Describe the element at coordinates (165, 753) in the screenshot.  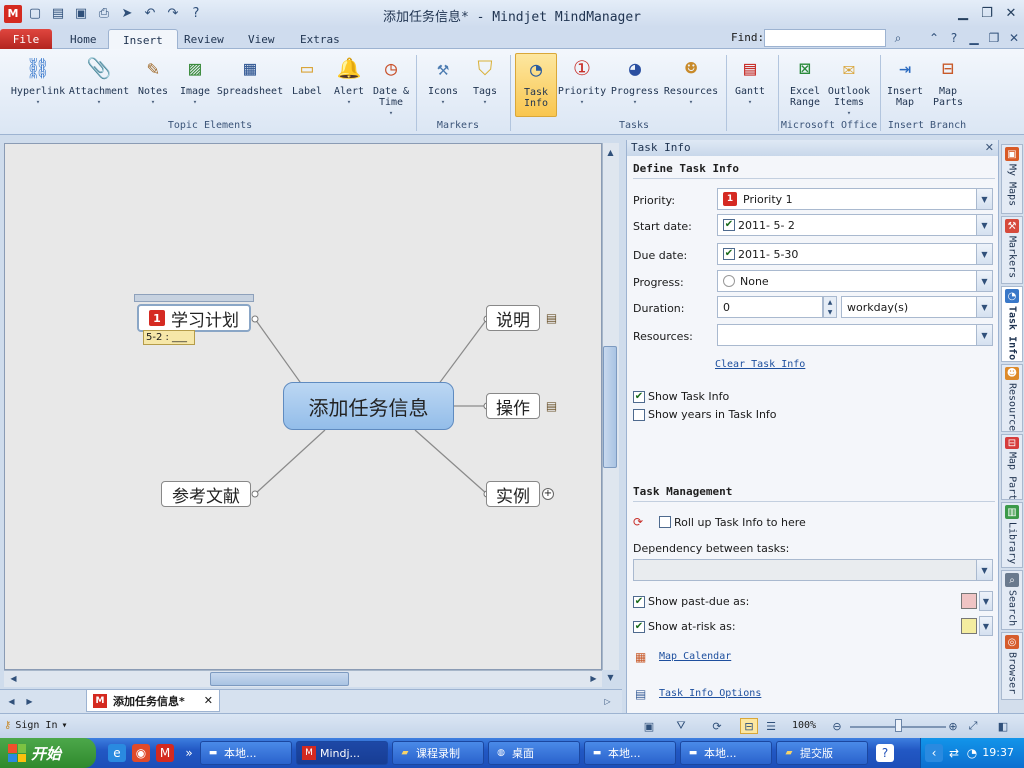
I see `mindmanager-quick-icon: M` at that location.